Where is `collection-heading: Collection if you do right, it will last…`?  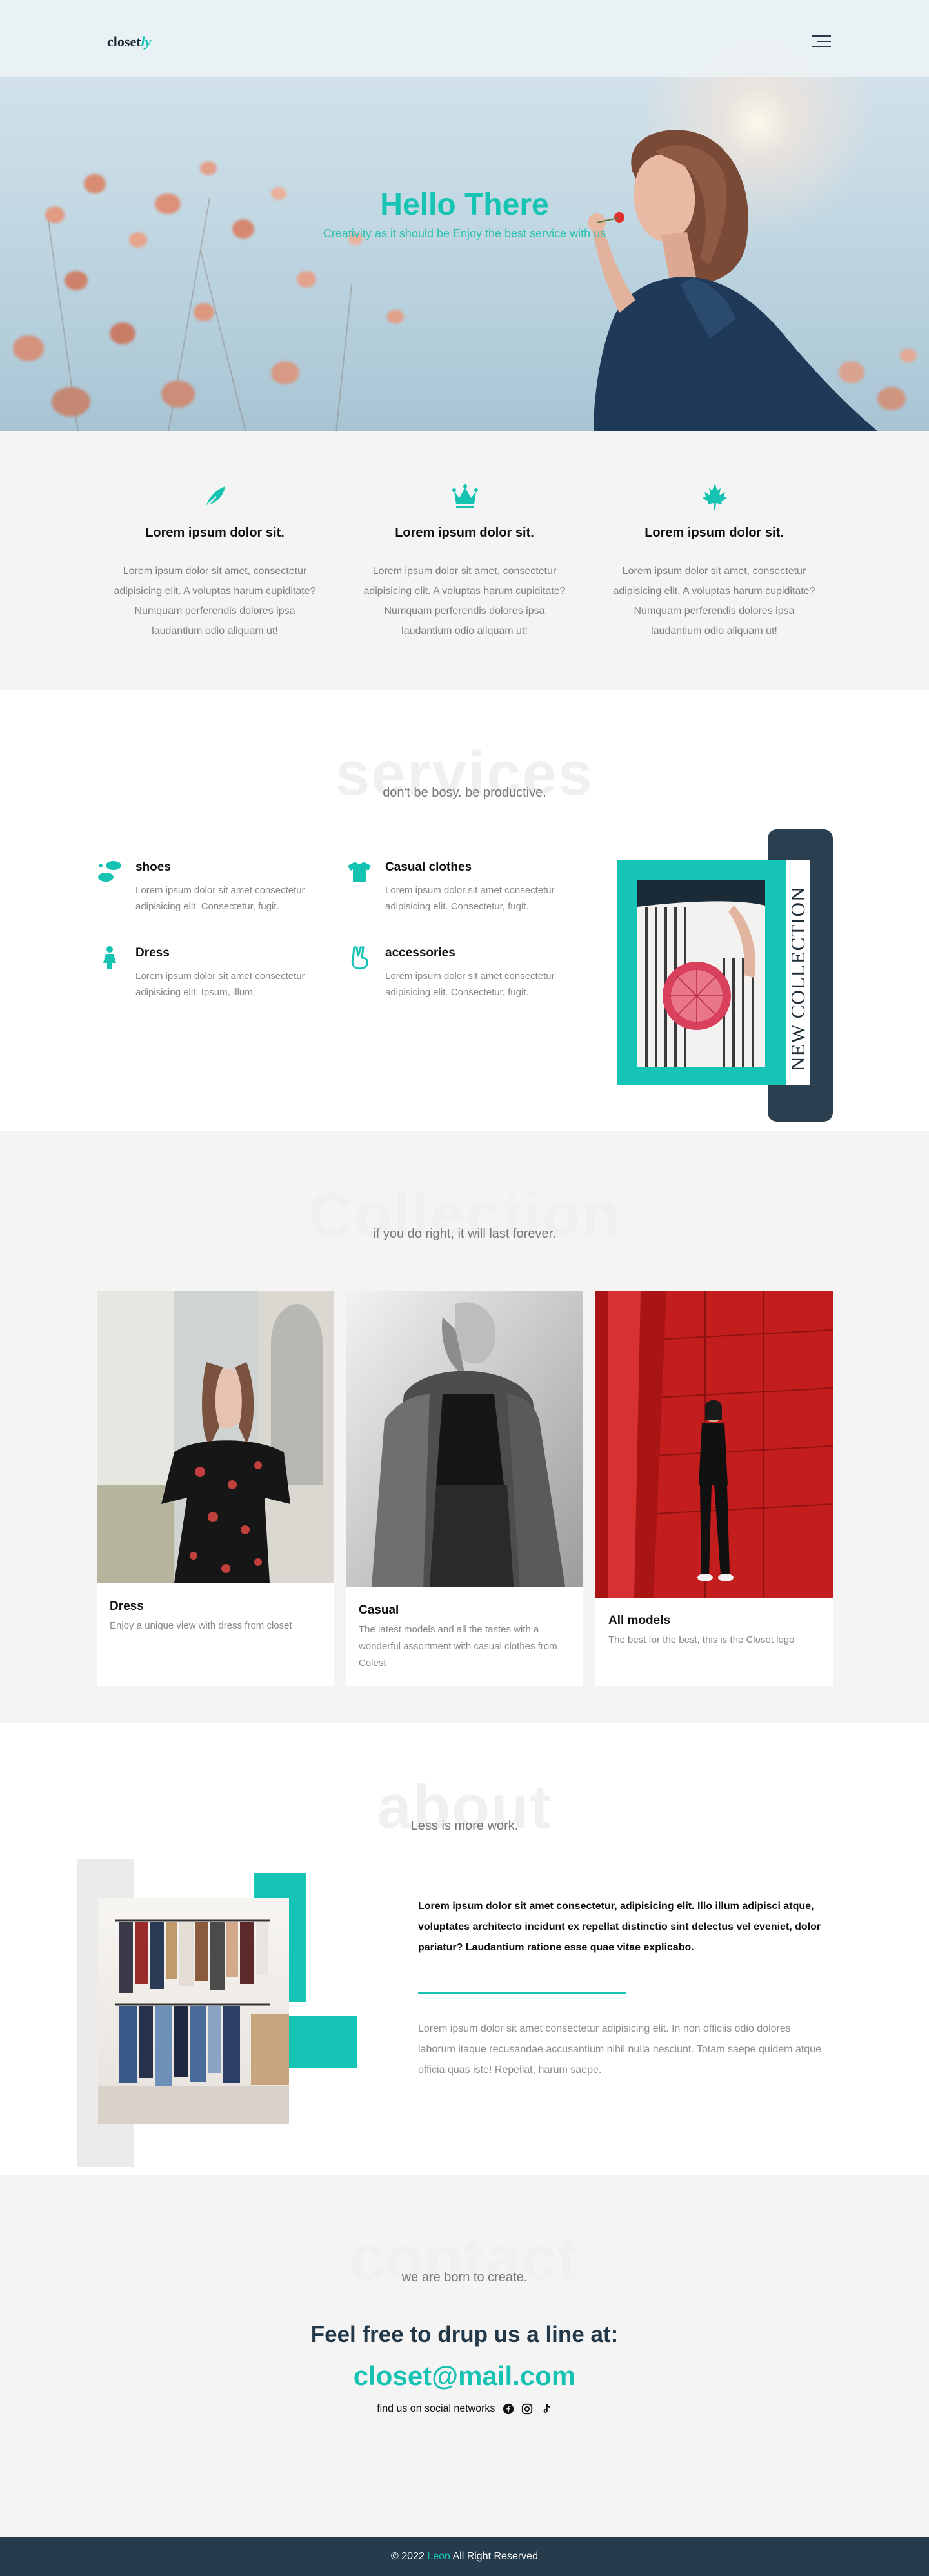
collection-heading: Collection if you do right, it will last… is located at coordinates (464, 1215).